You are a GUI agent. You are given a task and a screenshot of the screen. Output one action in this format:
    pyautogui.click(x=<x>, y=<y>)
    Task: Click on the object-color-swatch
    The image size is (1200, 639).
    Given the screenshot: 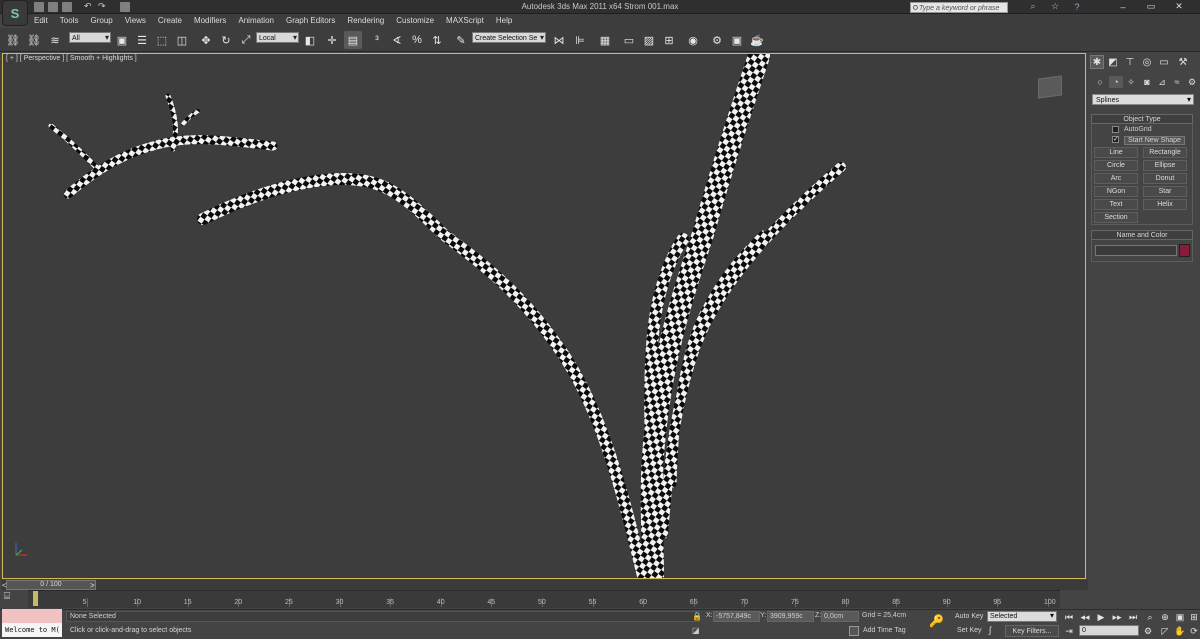 What is the action you would take?
    pyautogui.click(x=1184, y=250)
    